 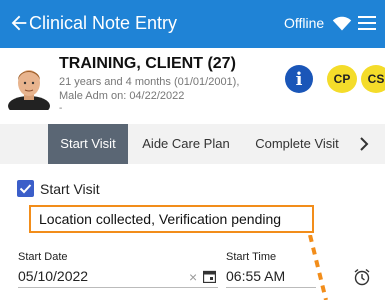 I want to click on chevron-right-icon, so click(x=364, y=144).